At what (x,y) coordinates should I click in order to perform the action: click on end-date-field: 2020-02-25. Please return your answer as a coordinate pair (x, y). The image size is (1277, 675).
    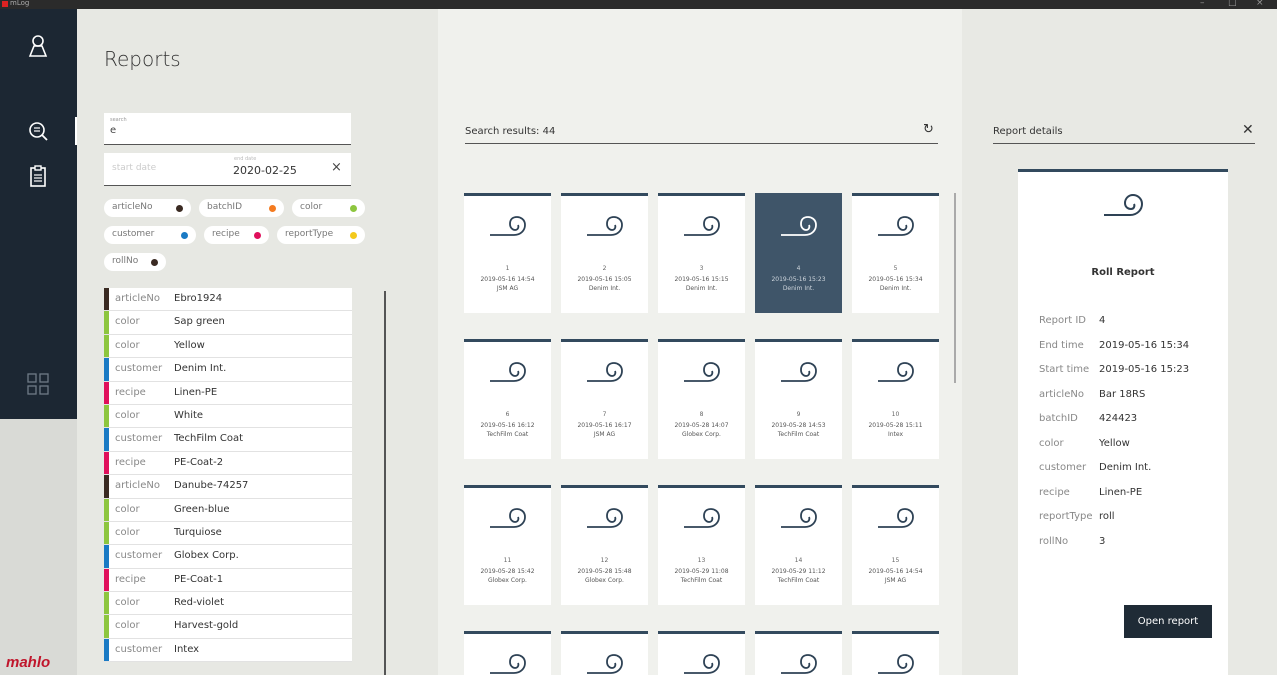
    Looking at the image, I should click on (265, 170).